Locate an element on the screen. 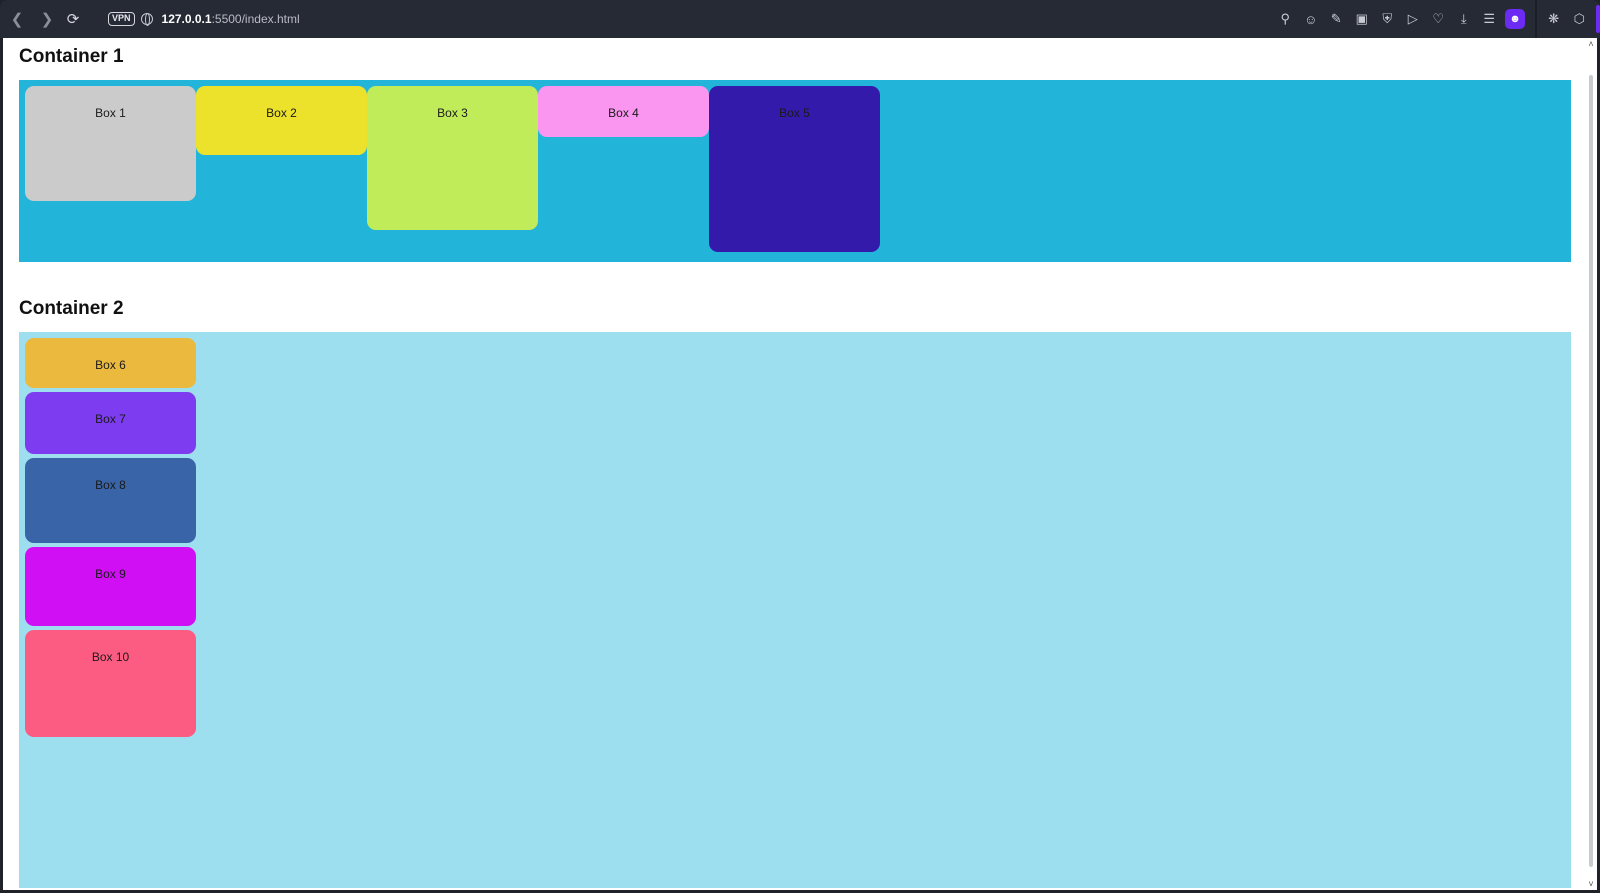 This screenshot has height=893, width=1600. box-5: Box 5 is located at coordinates (794, 169).